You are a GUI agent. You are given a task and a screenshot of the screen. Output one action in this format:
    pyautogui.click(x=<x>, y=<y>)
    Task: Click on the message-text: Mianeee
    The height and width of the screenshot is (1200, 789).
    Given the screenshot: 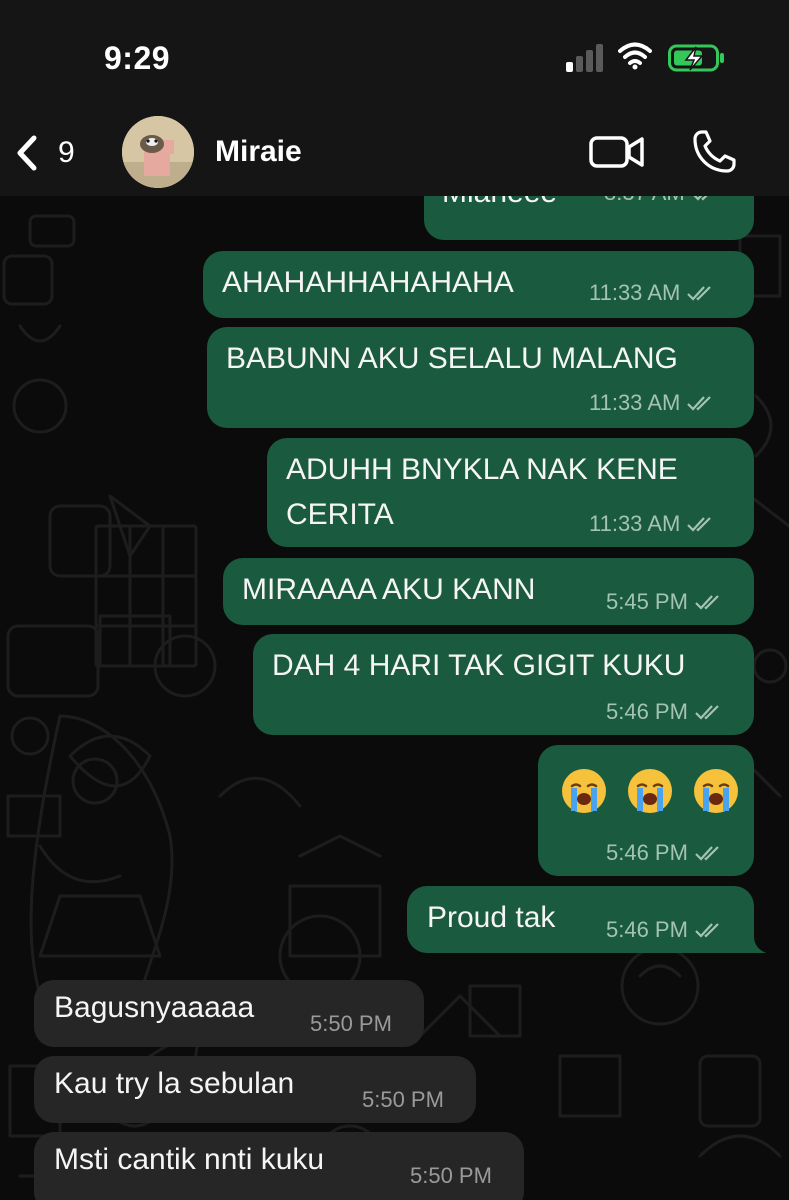 What is the action you would take?
    pyautogui.click(x=499, y=206)
    